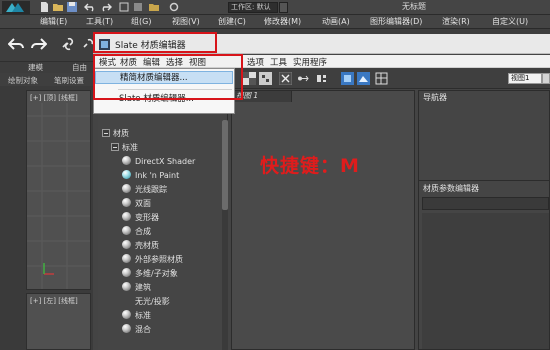 This screenshot has width=550, height=350. Describe the element at coordinates (147, 245) in the screenshot. I see `material-label: 壳材质` at that location.